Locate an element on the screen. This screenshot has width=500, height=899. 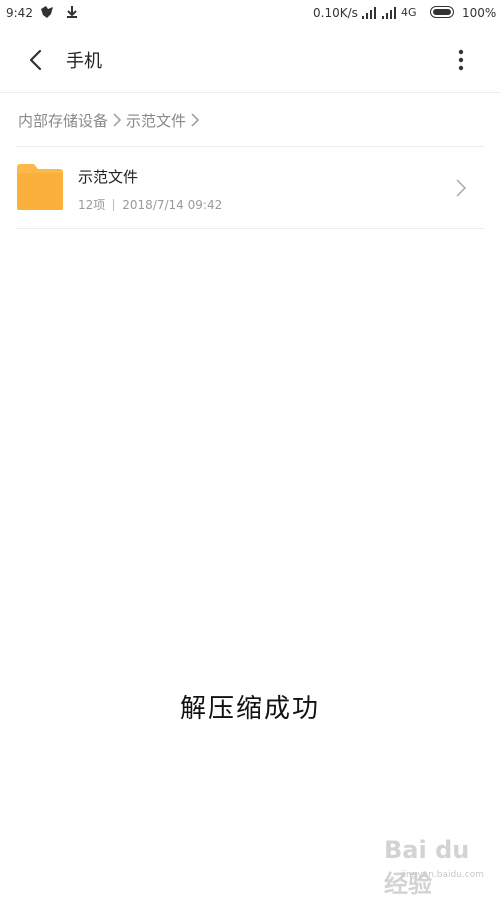
breadcrumb-item-sample-files: 示范文件 is located at coordinates (156, 120).